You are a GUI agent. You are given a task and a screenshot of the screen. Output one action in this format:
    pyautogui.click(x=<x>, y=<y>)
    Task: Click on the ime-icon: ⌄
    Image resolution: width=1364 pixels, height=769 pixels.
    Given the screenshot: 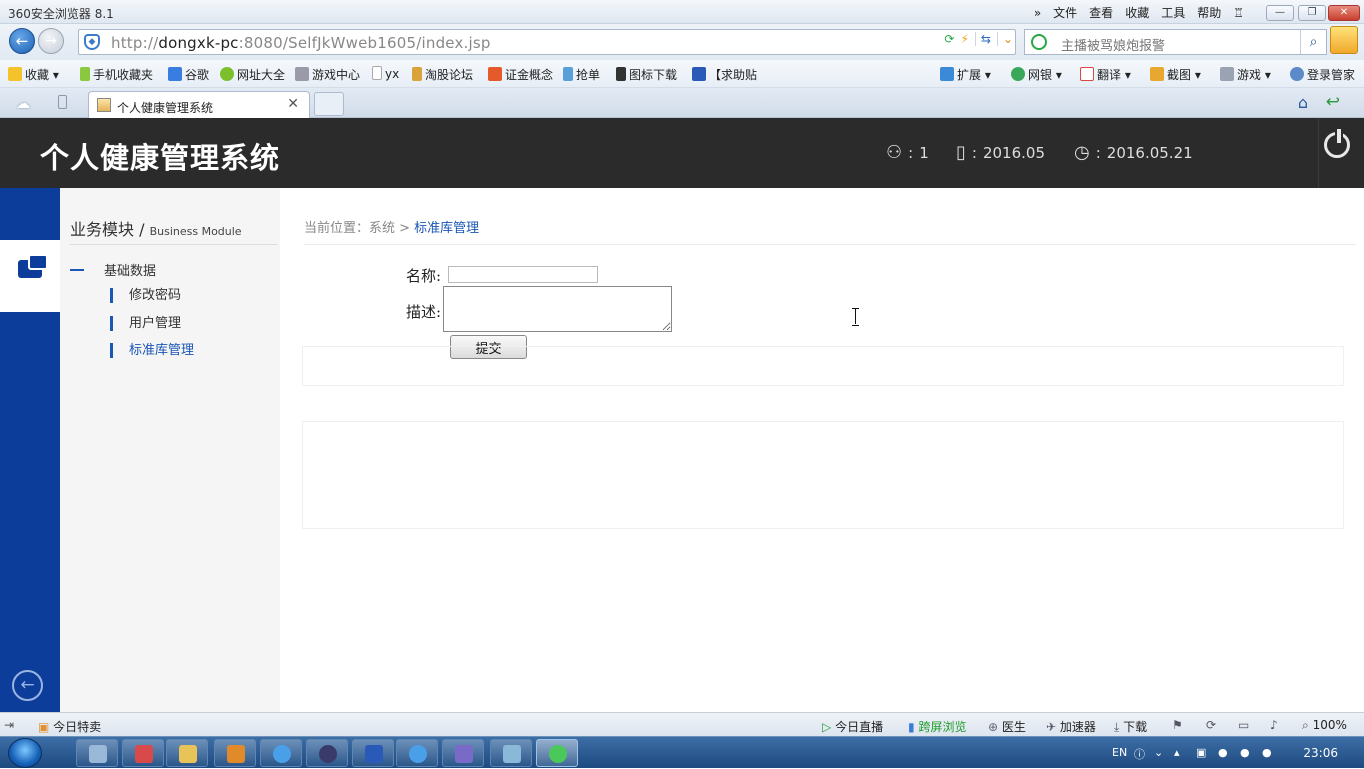 What is the action you would take?
    pyautogui.click(x=1158, y=752)
    